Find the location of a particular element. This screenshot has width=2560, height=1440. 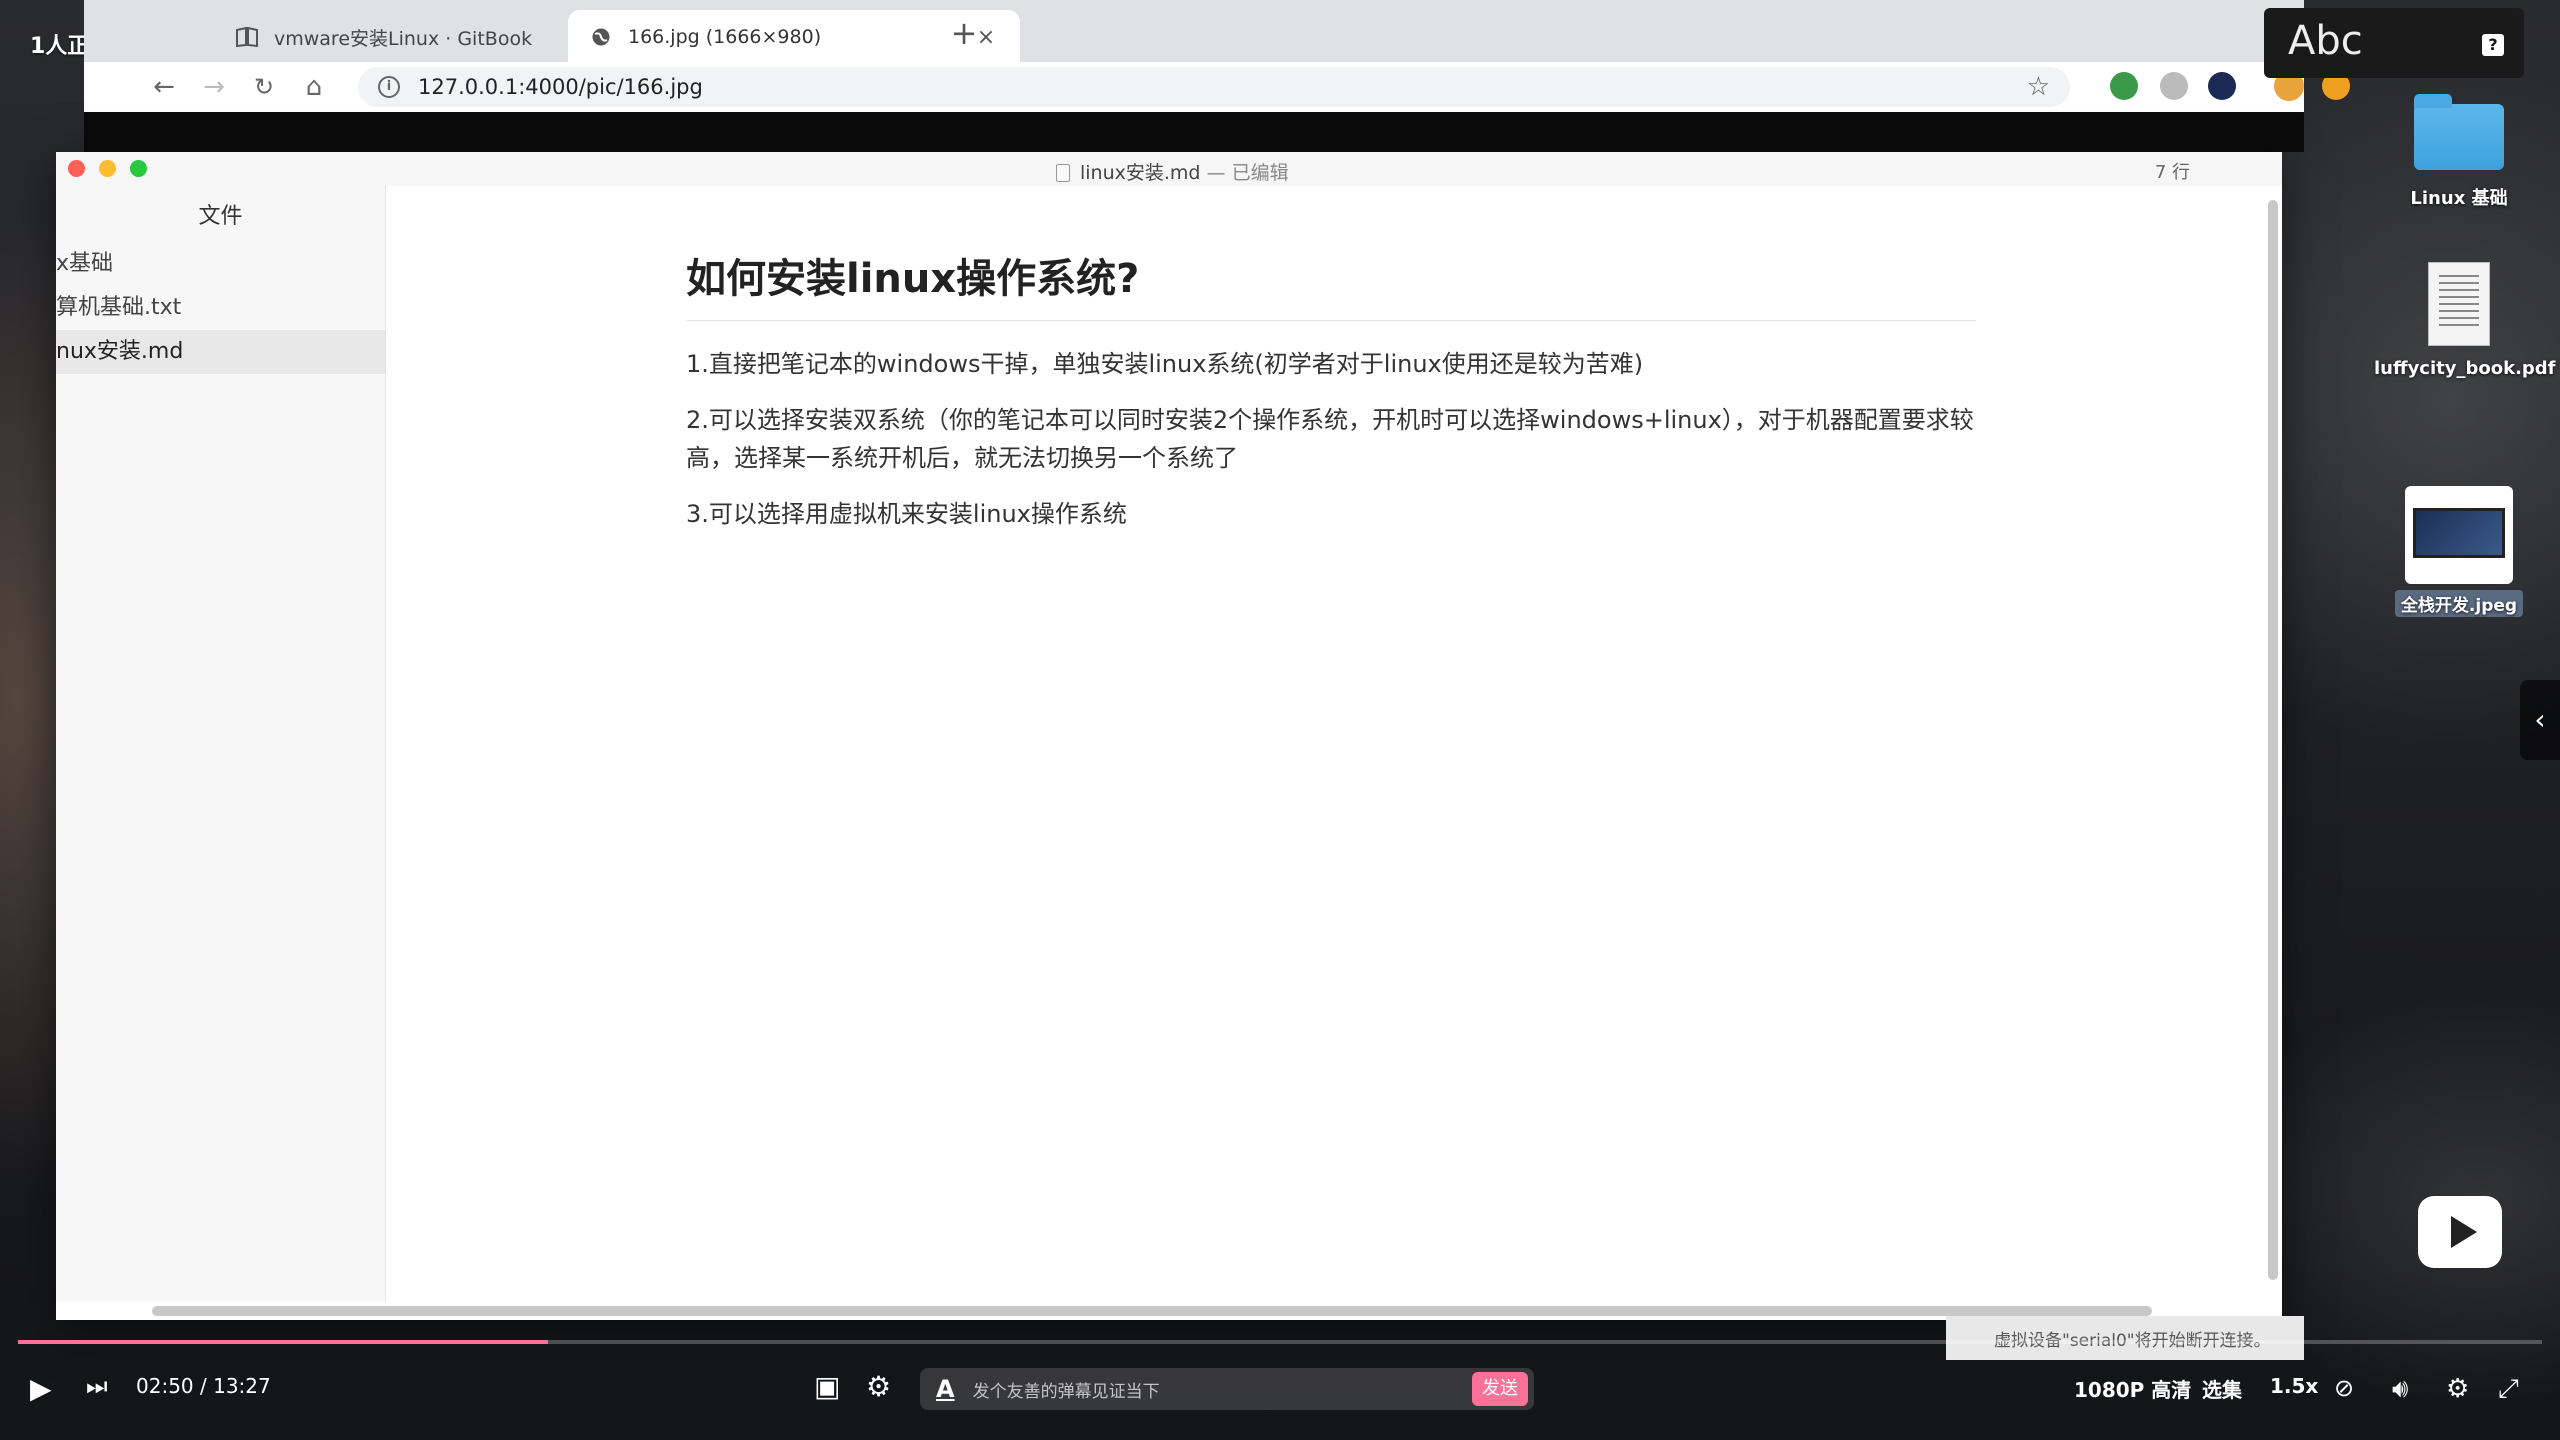

document-status: — 已编辑 is located at coordinates (1247, 173).